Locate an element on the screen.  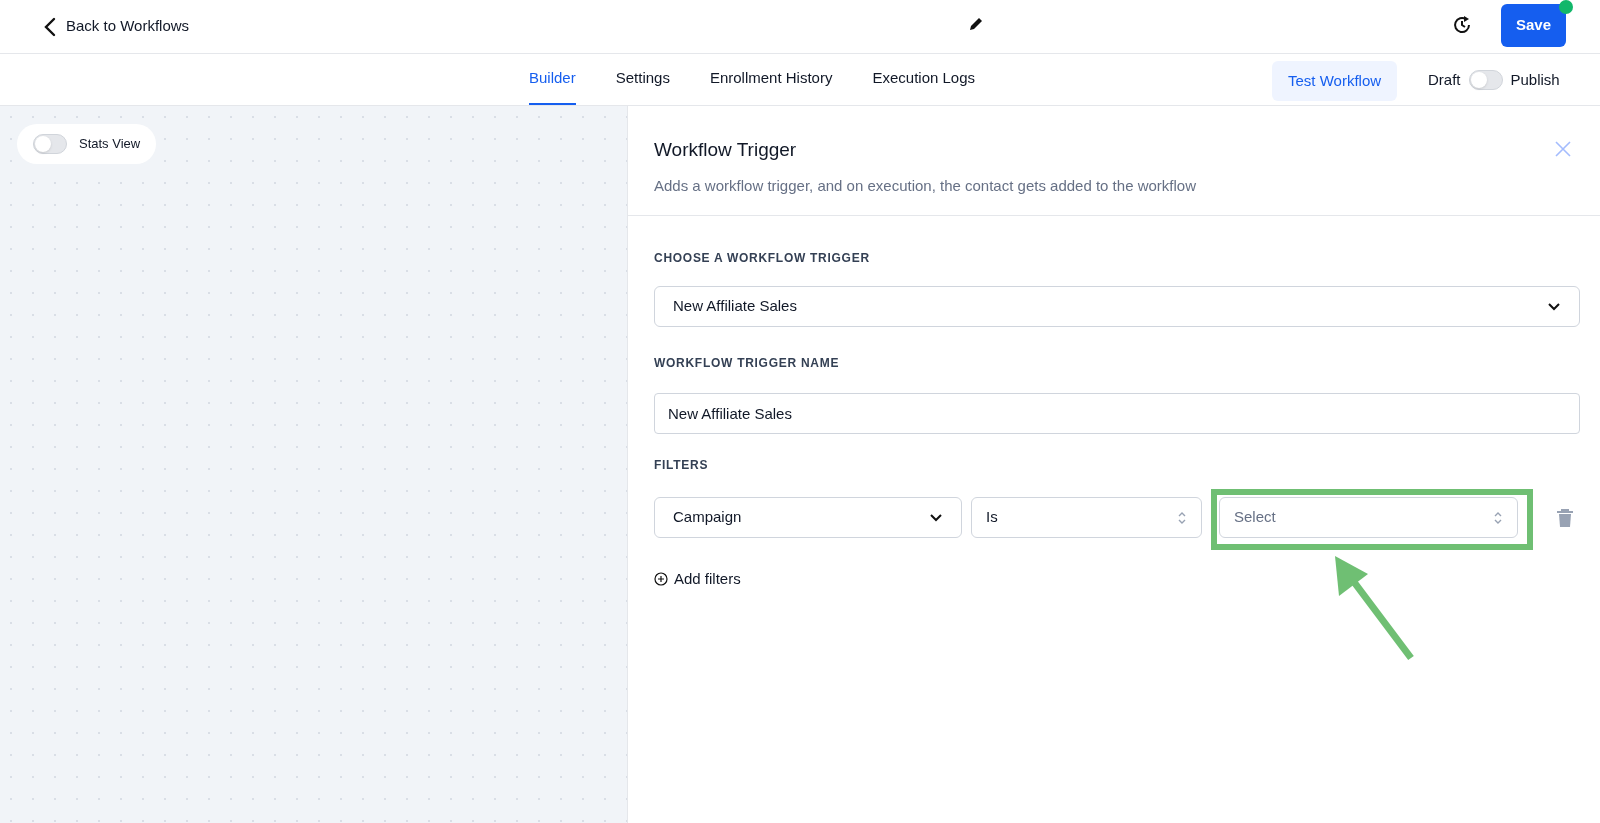
panel-title: Workflow Trigger is located at coordinates (725, 150).